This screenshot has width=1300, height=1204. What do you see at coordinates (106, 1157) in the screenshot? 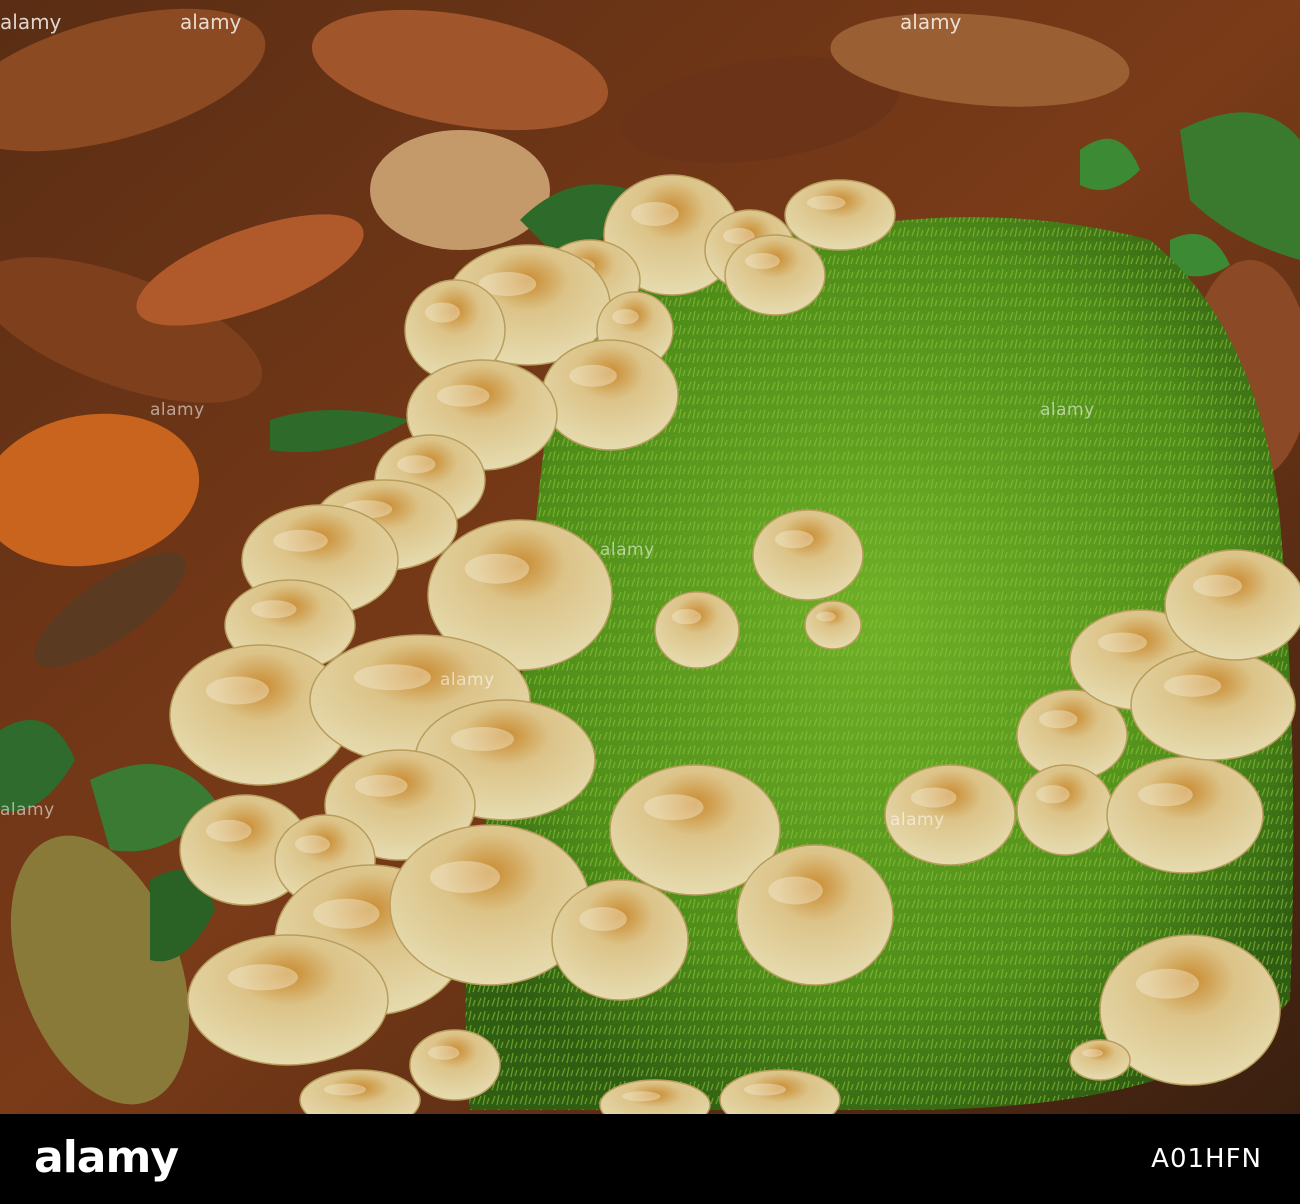
I see `alamy-logo: alamy` at bounding box center [106, 1157].